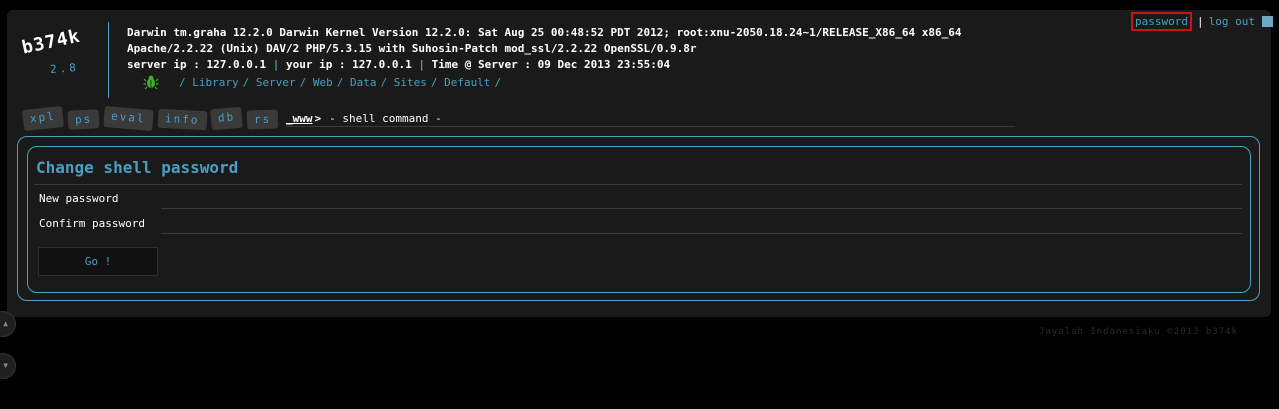  What do you see at coordinates (6, 323) in the screenshot?
I see `arrow-up-icon: ▴` at bounding box center [6, 323].